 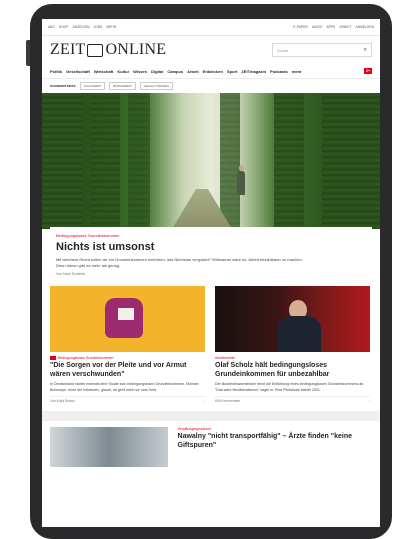 I want to click on nav-item-arbeit: Arbeit, so click(x=193, y=71).